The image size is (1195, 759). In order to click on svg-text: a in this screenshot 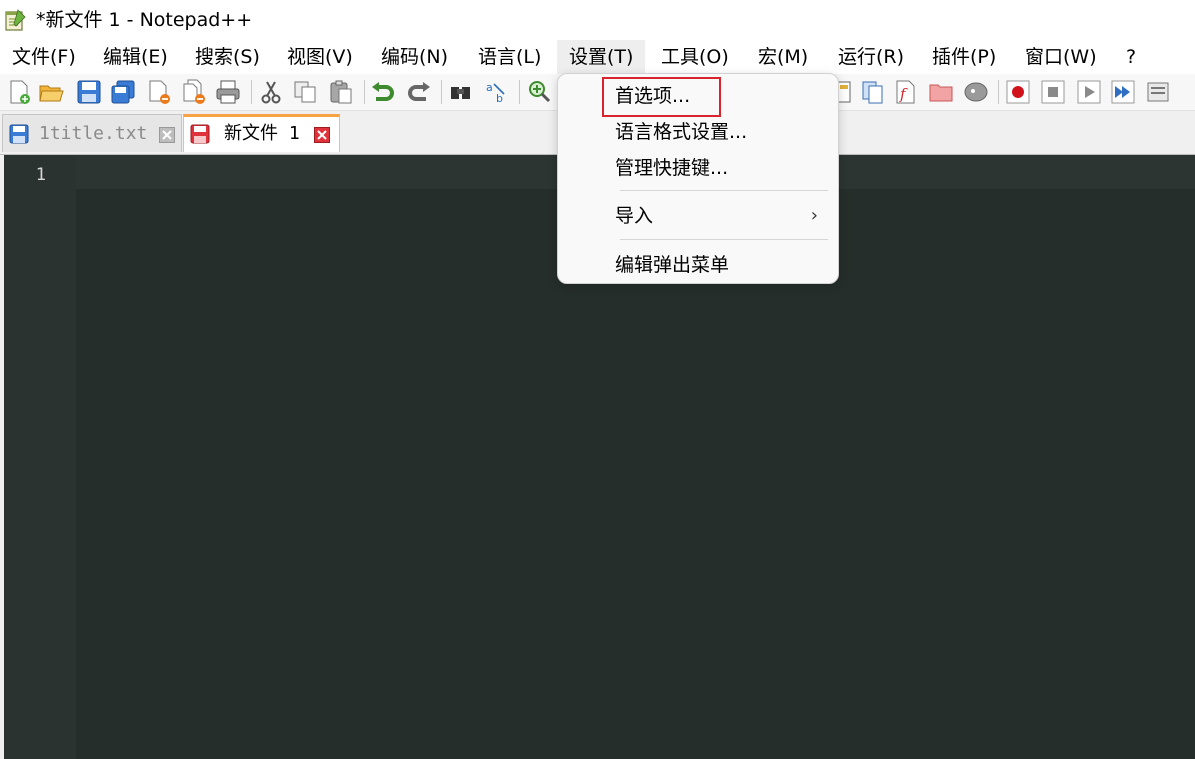, I will do `click(489, 87)`.